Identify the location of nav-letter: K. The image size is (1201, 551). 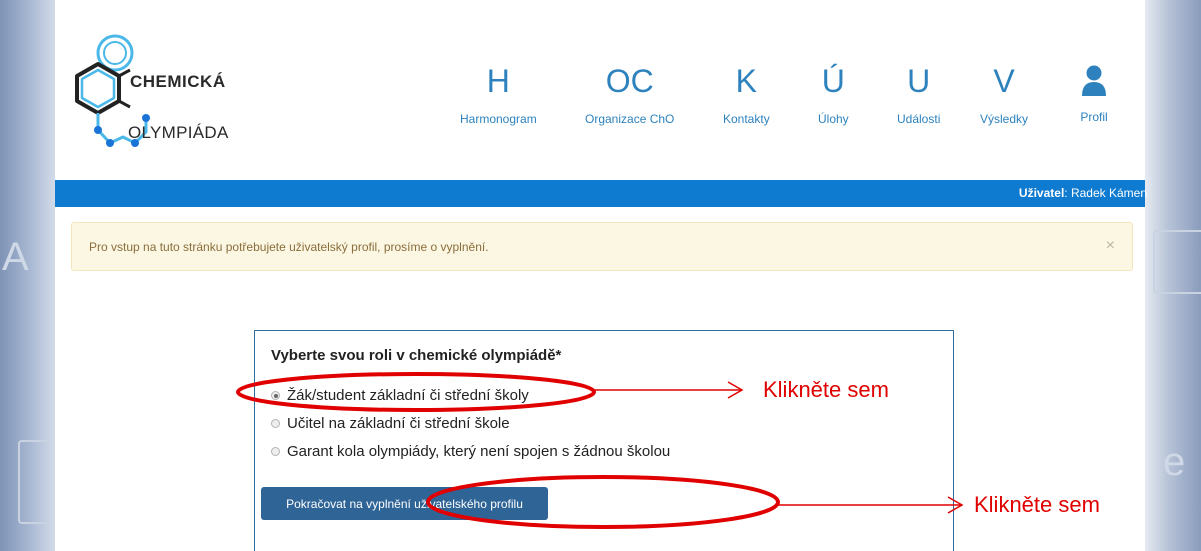
(746, 81).